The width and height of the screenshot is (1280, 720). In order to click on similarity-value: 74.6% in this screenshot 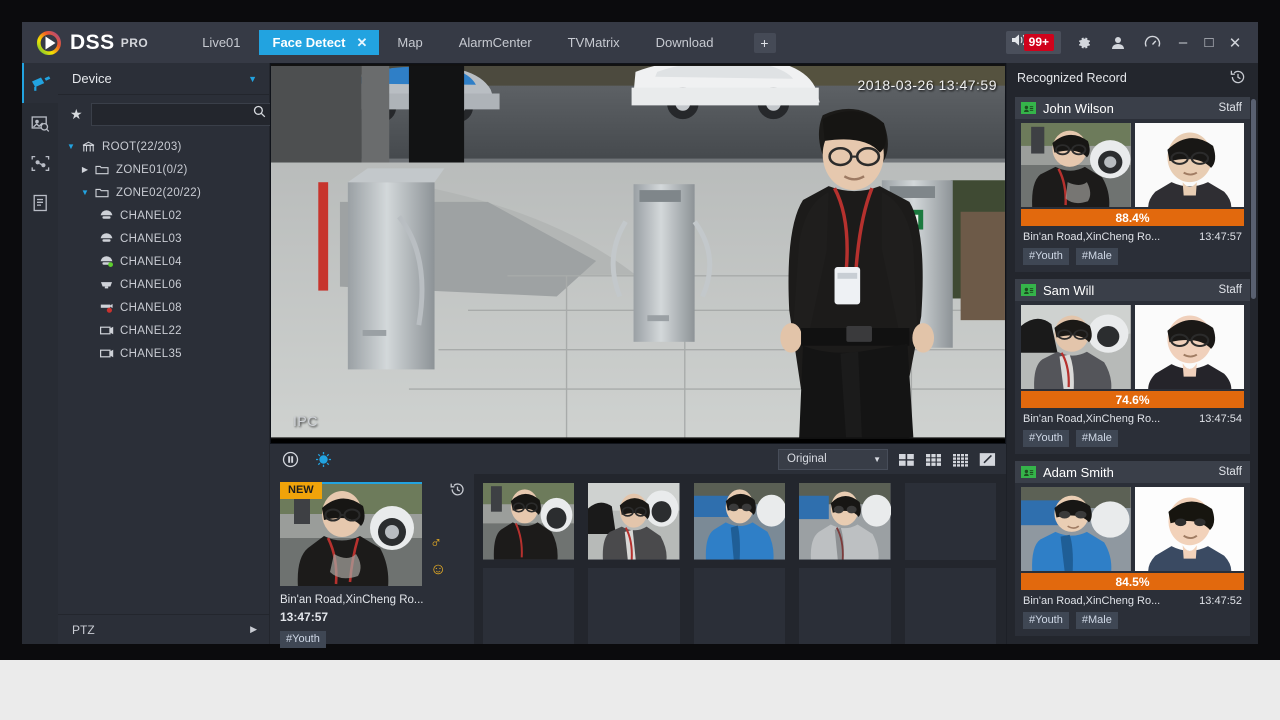, I will do `click(1132, 399)`.